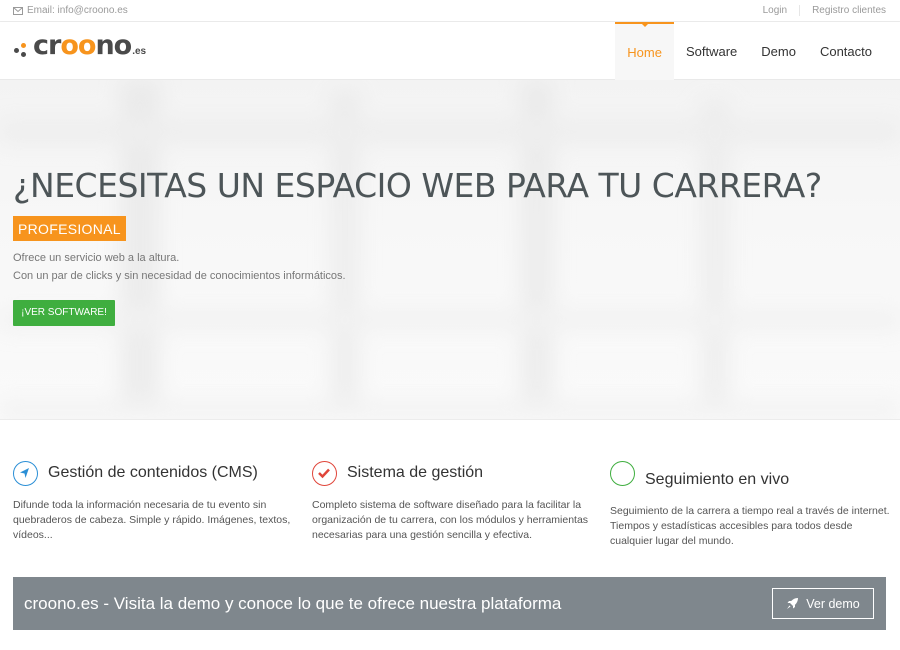 Image resolution: width=900 pixels, height=650 pixels. Describe the element at coordinates (324, 473) in the screenshot. I see `checkmark-icon` at that location.